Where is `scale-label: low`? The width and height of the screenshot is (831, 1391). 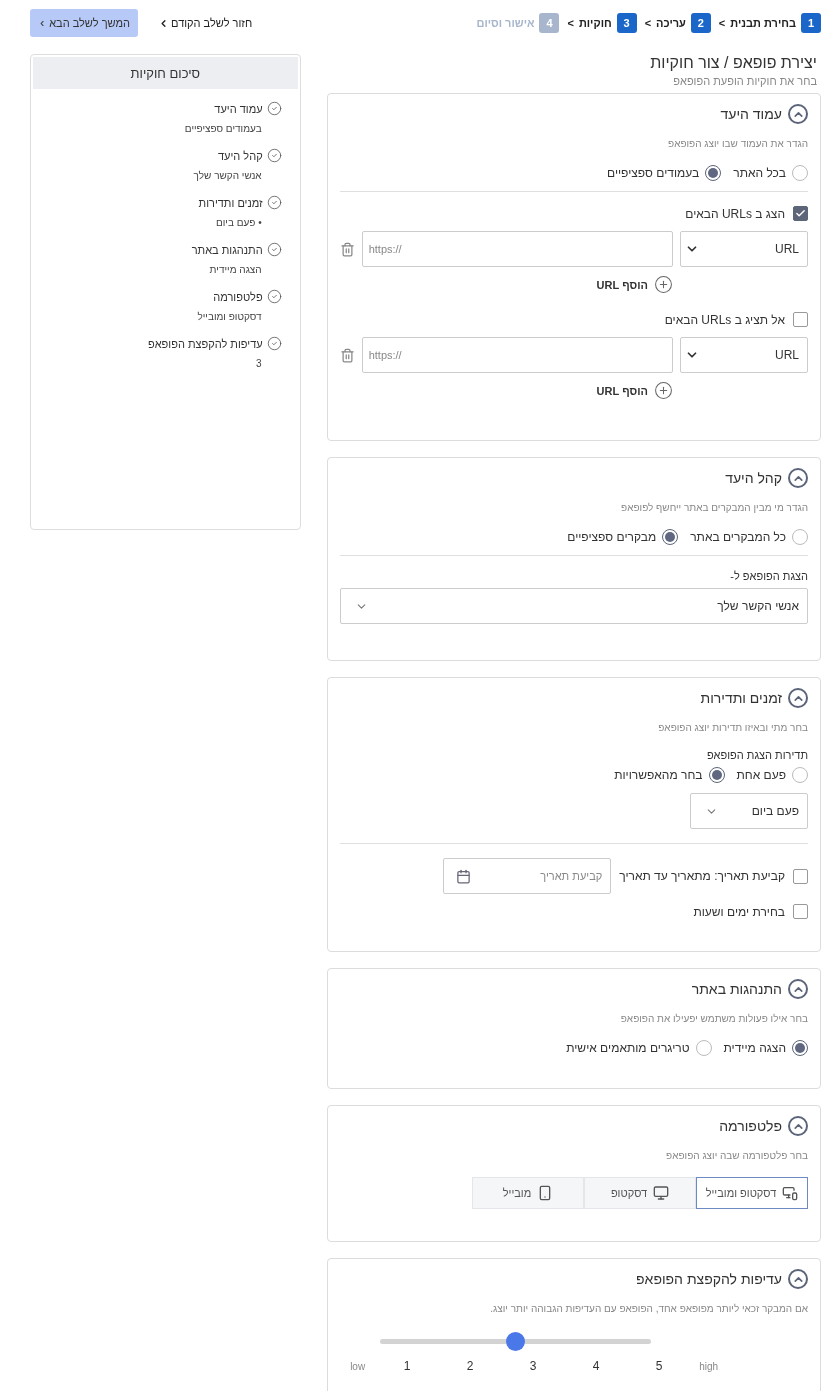 scale-label: low is located at coordinates (358, 1366).